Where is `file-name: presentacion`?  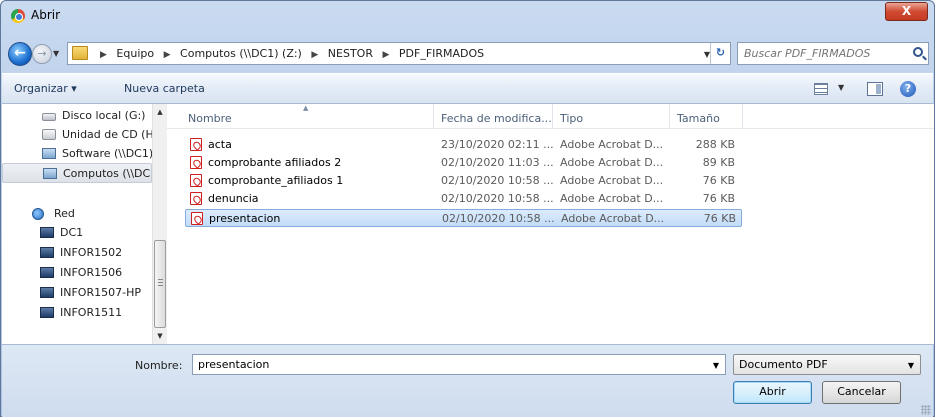
file-name: presentacion is located at coordinates (245, 218).